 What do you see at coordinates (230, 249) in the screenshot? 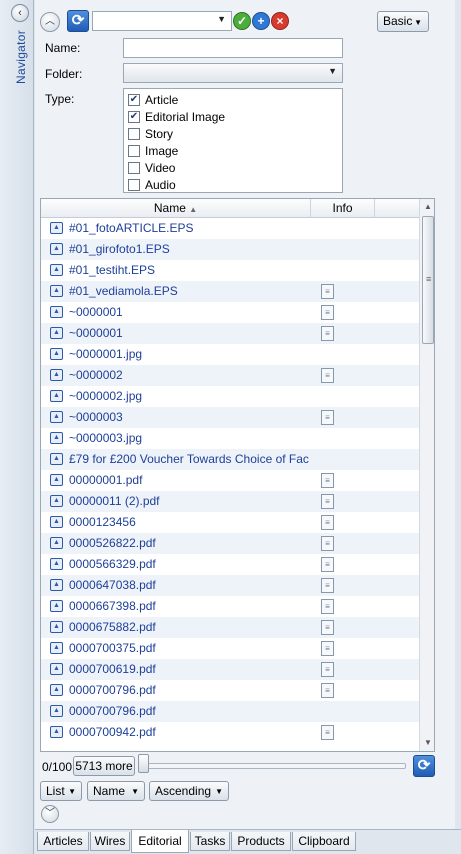
I see `list-item: ▲ #01_girofoto1.EPS` at bounding box center [230, 249].